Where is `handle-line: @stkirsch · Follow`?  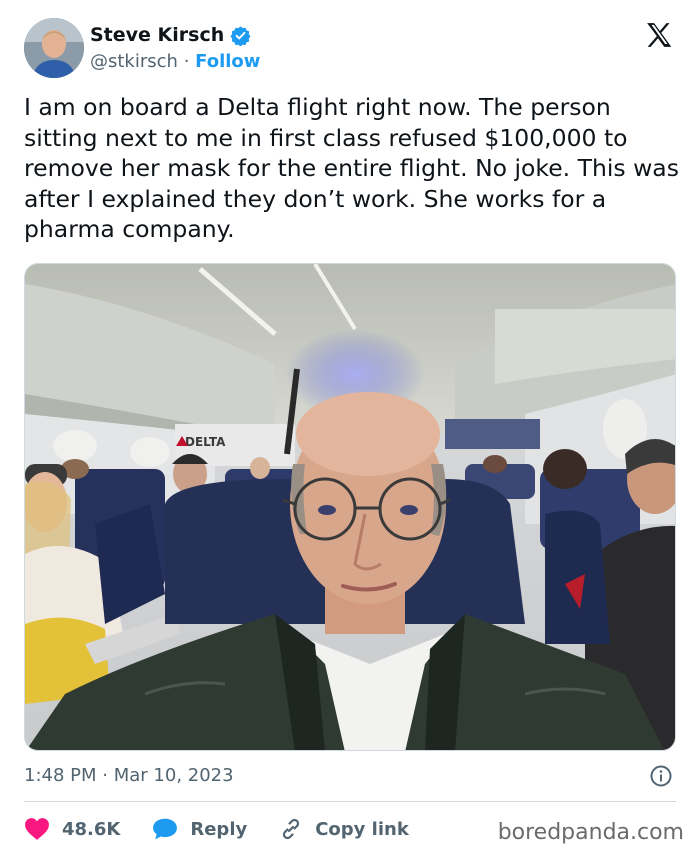 handle-line: @stkirsch · Follow is located at coordinates (175, 61).